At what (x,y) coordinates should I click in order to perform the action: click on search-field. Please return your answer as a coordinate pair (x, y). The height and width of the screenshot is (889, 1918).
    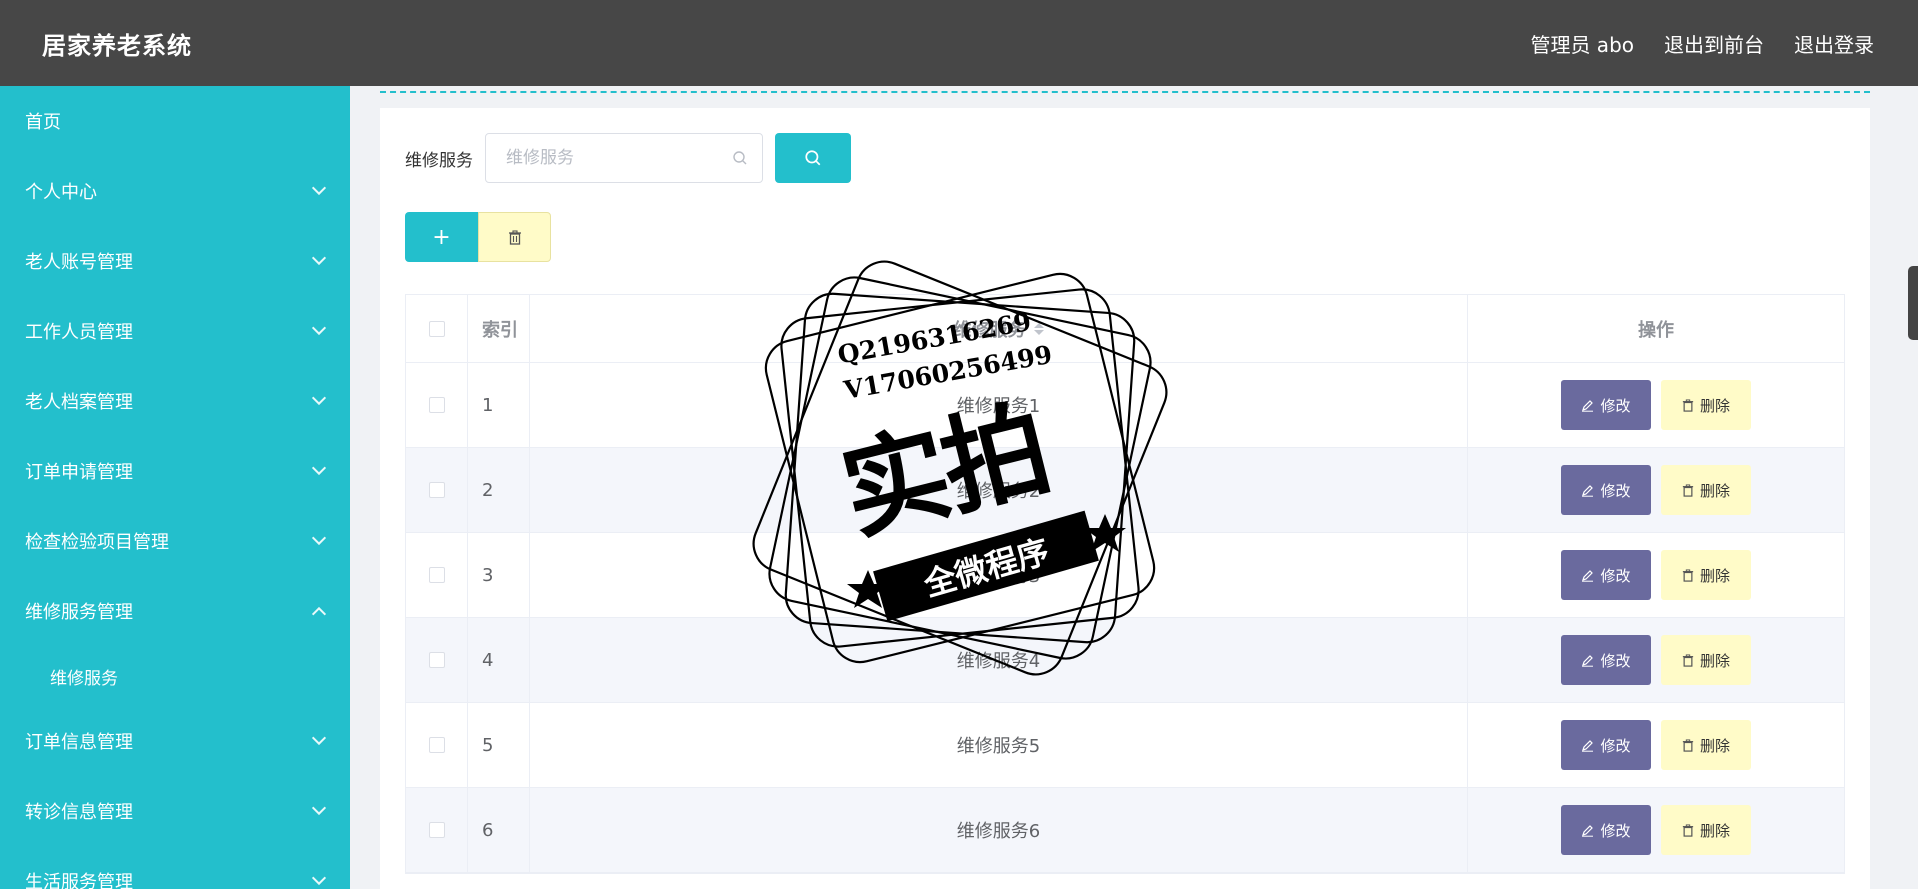
    Looking at the image, I should click on (624, 158).